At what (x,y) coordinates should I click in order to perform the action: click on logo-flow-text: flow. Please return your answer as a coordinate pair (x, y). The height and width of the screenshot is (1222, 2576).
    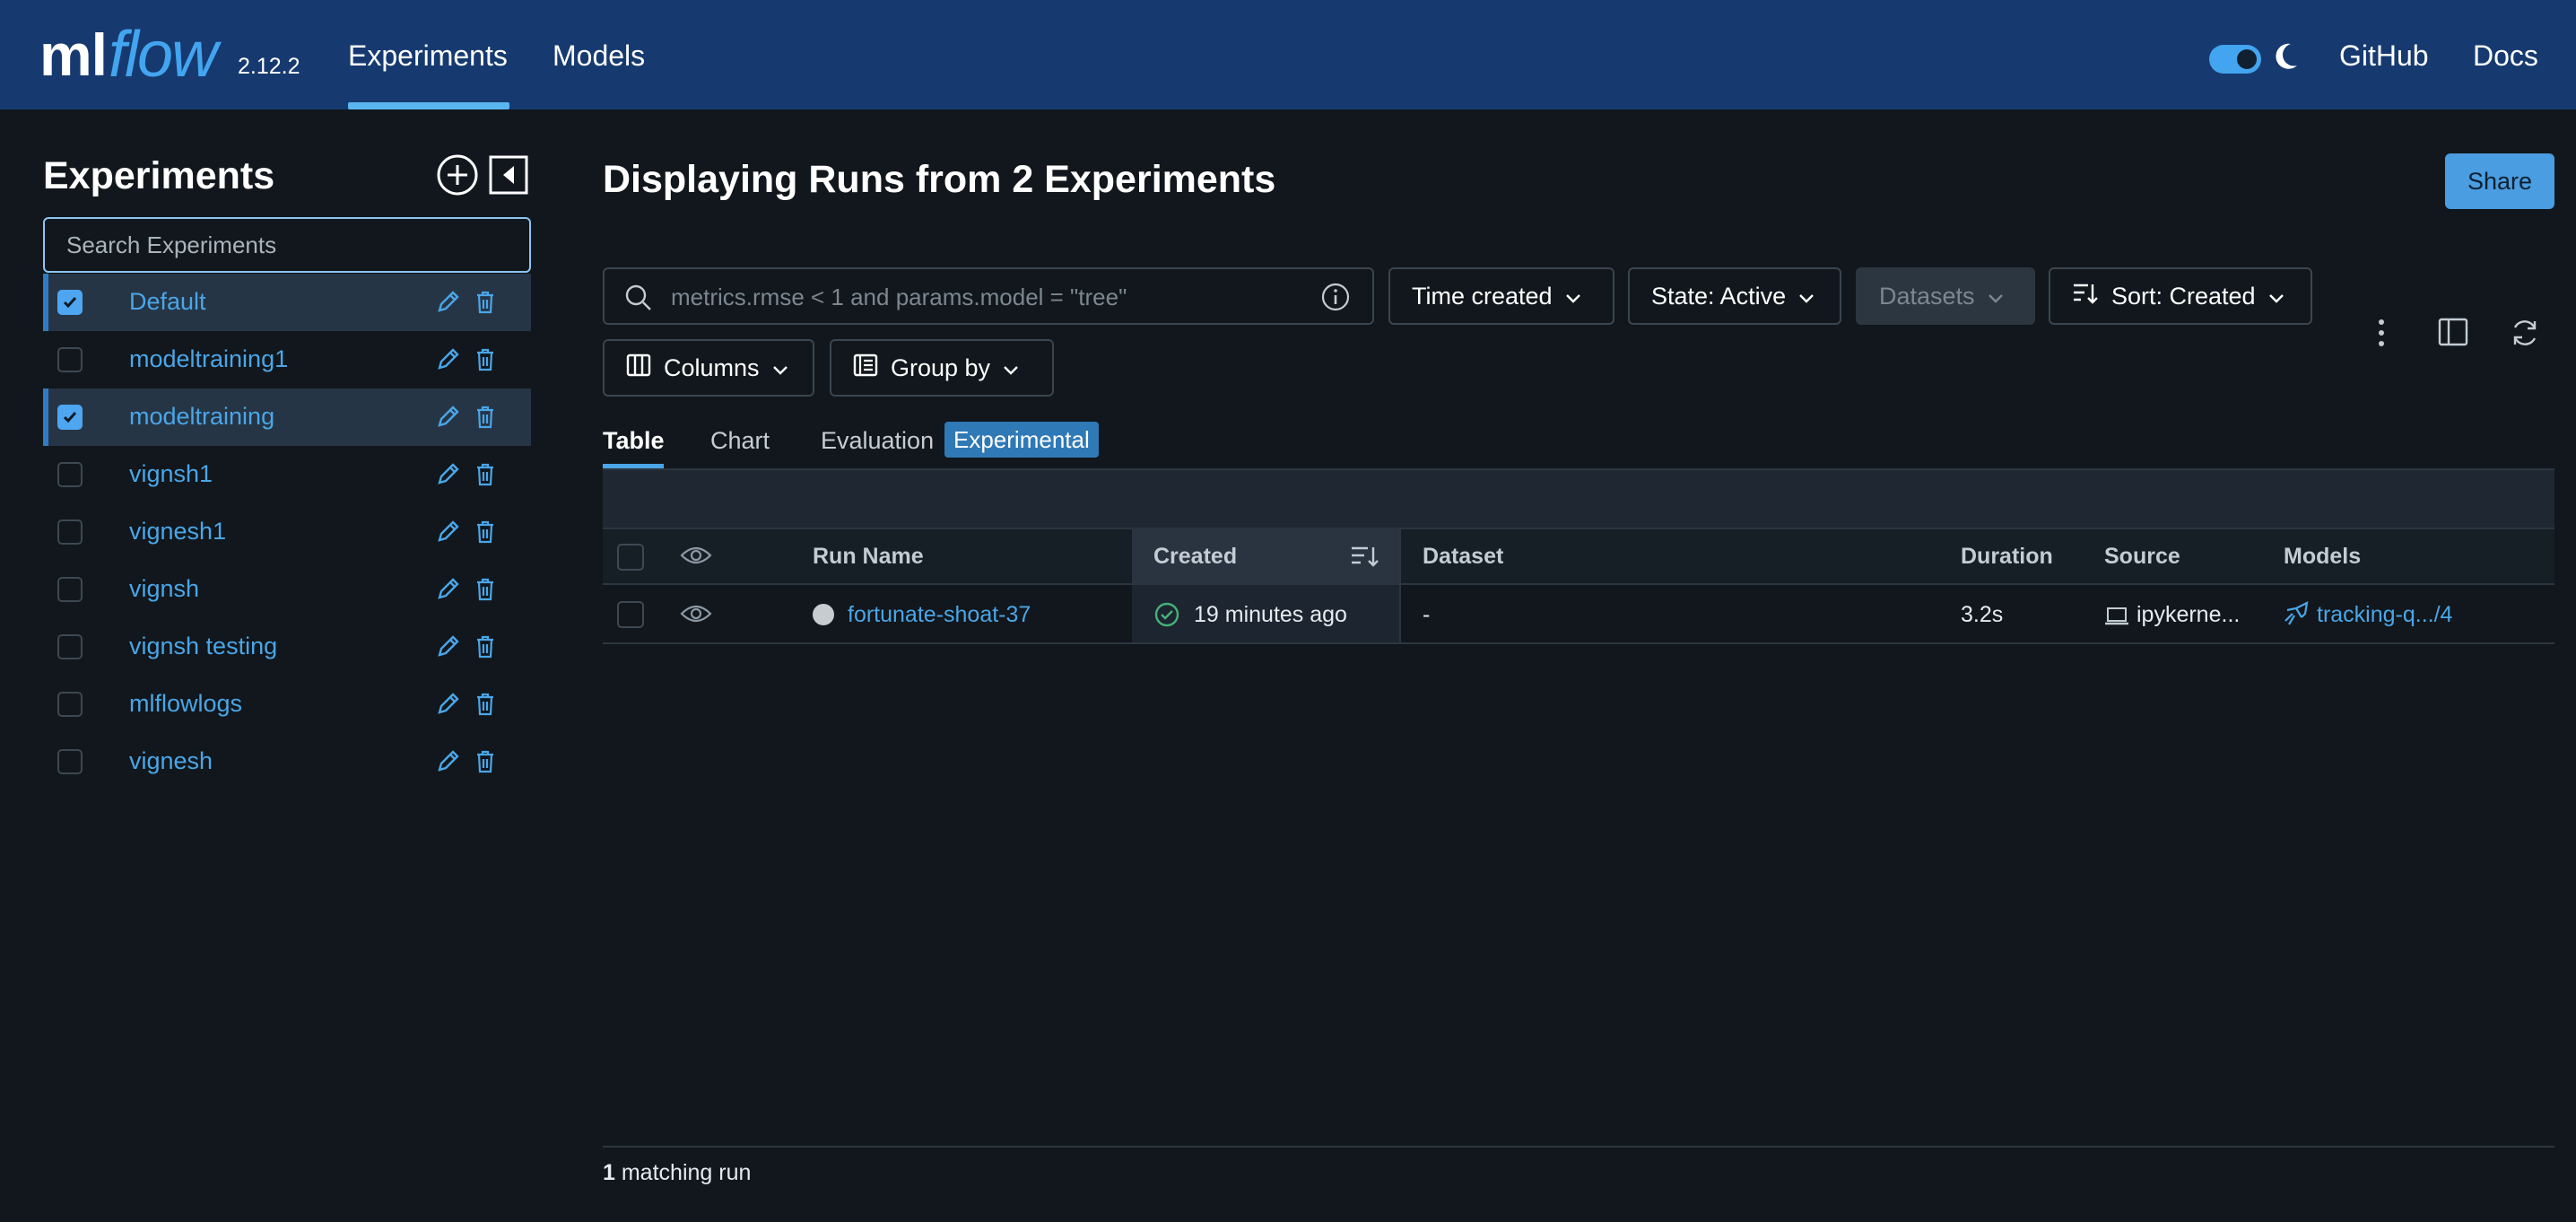
    Looking at the image, I should click on (163, 55).